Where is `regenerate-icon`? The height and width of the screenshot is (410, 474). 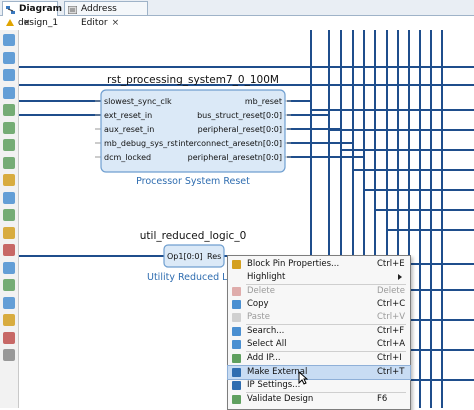
regenerate-icon is located at coordinates (9, 250).